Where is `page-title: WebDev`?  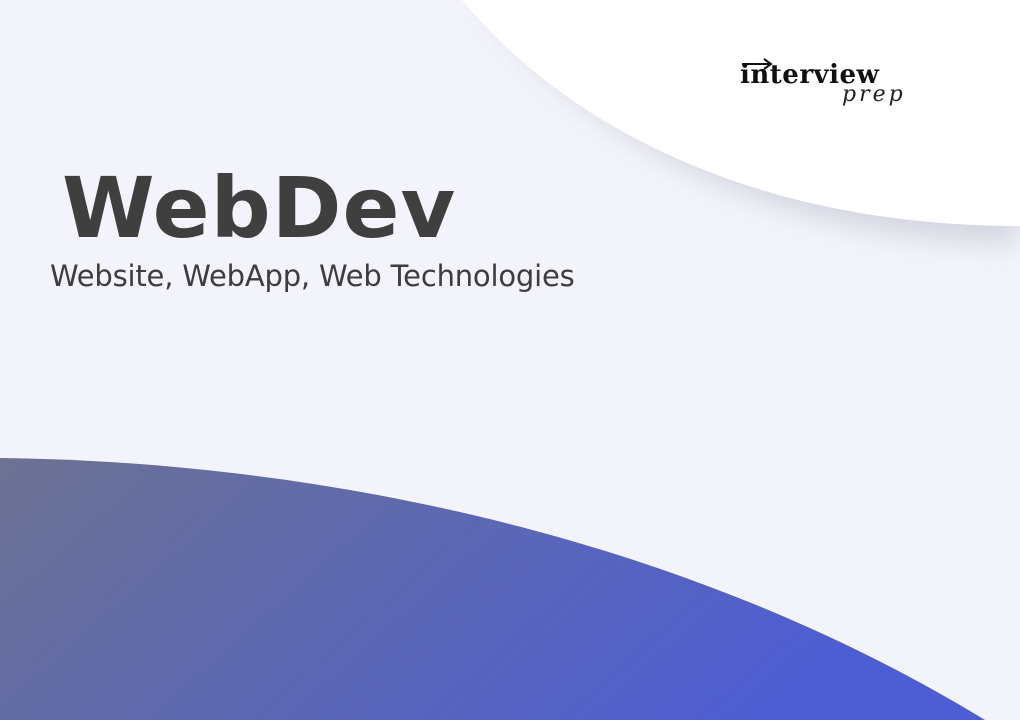
page-title: WebDev is located at coordinates (259, 208).